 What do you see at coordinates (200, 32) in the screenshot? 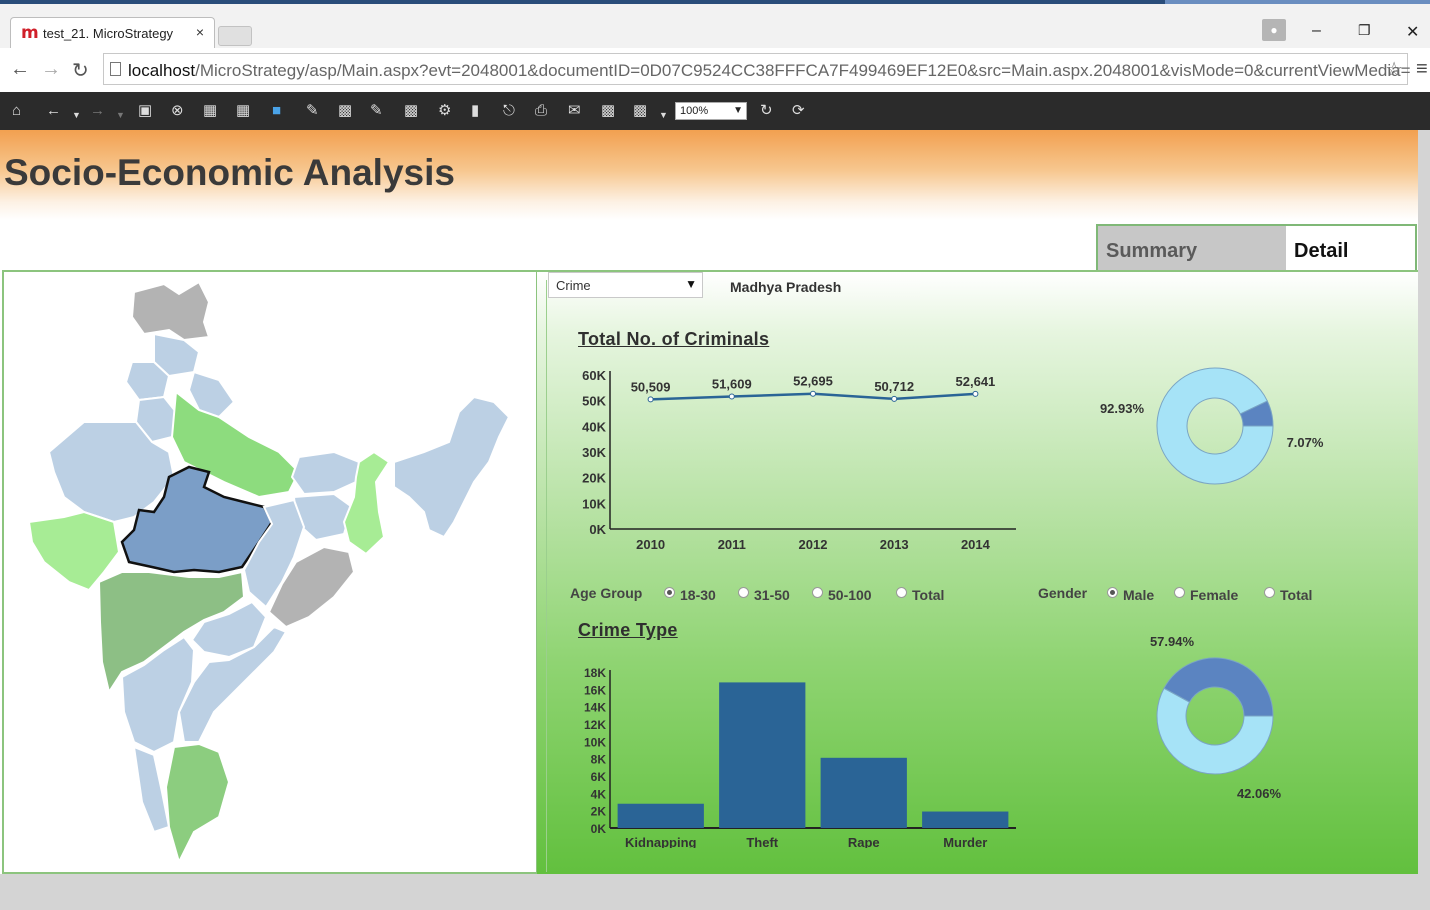
I see `tab-close-icon: ×` at bounding box center [200, 32].